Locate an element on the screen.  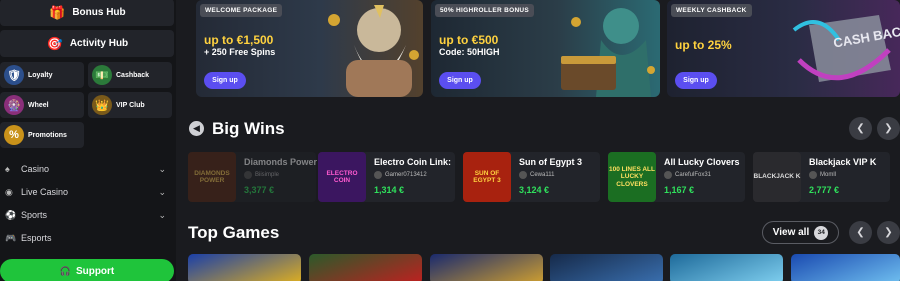
tile-label: Wheel is located at coordinates (38, 105).